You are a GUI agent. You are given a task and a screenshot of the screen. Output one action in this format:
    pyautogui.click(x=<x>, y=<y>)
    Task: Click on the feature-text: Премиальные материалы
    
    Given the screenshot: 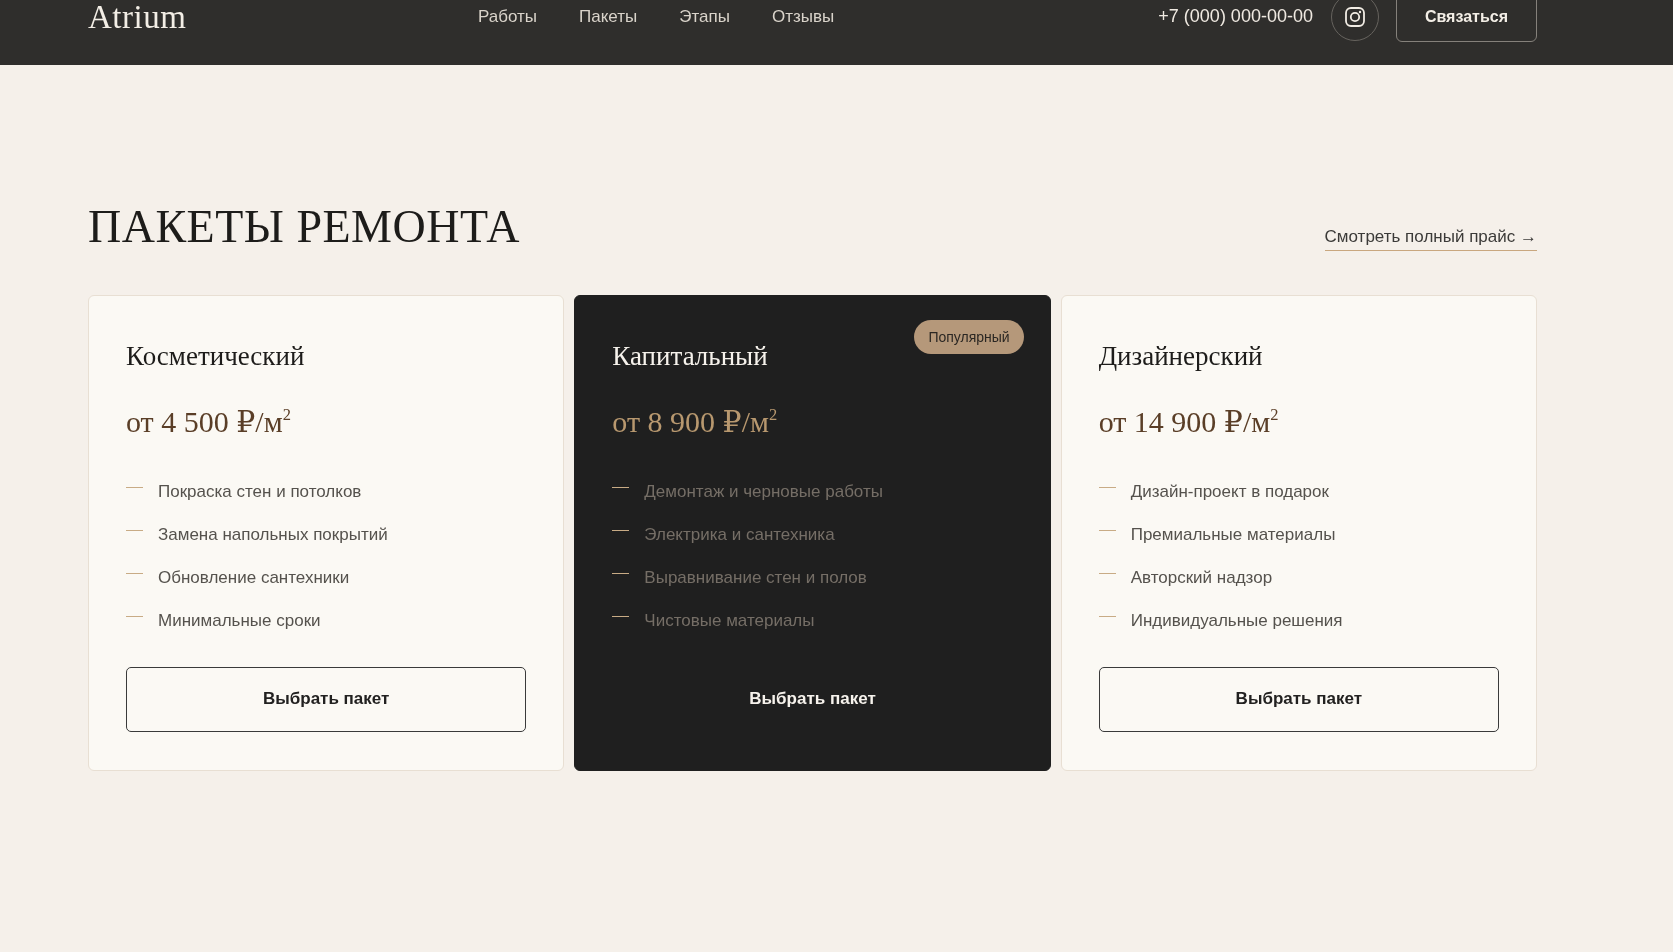 What is the action you would take?
    pyautogui.click(x=1233, y=534)
    